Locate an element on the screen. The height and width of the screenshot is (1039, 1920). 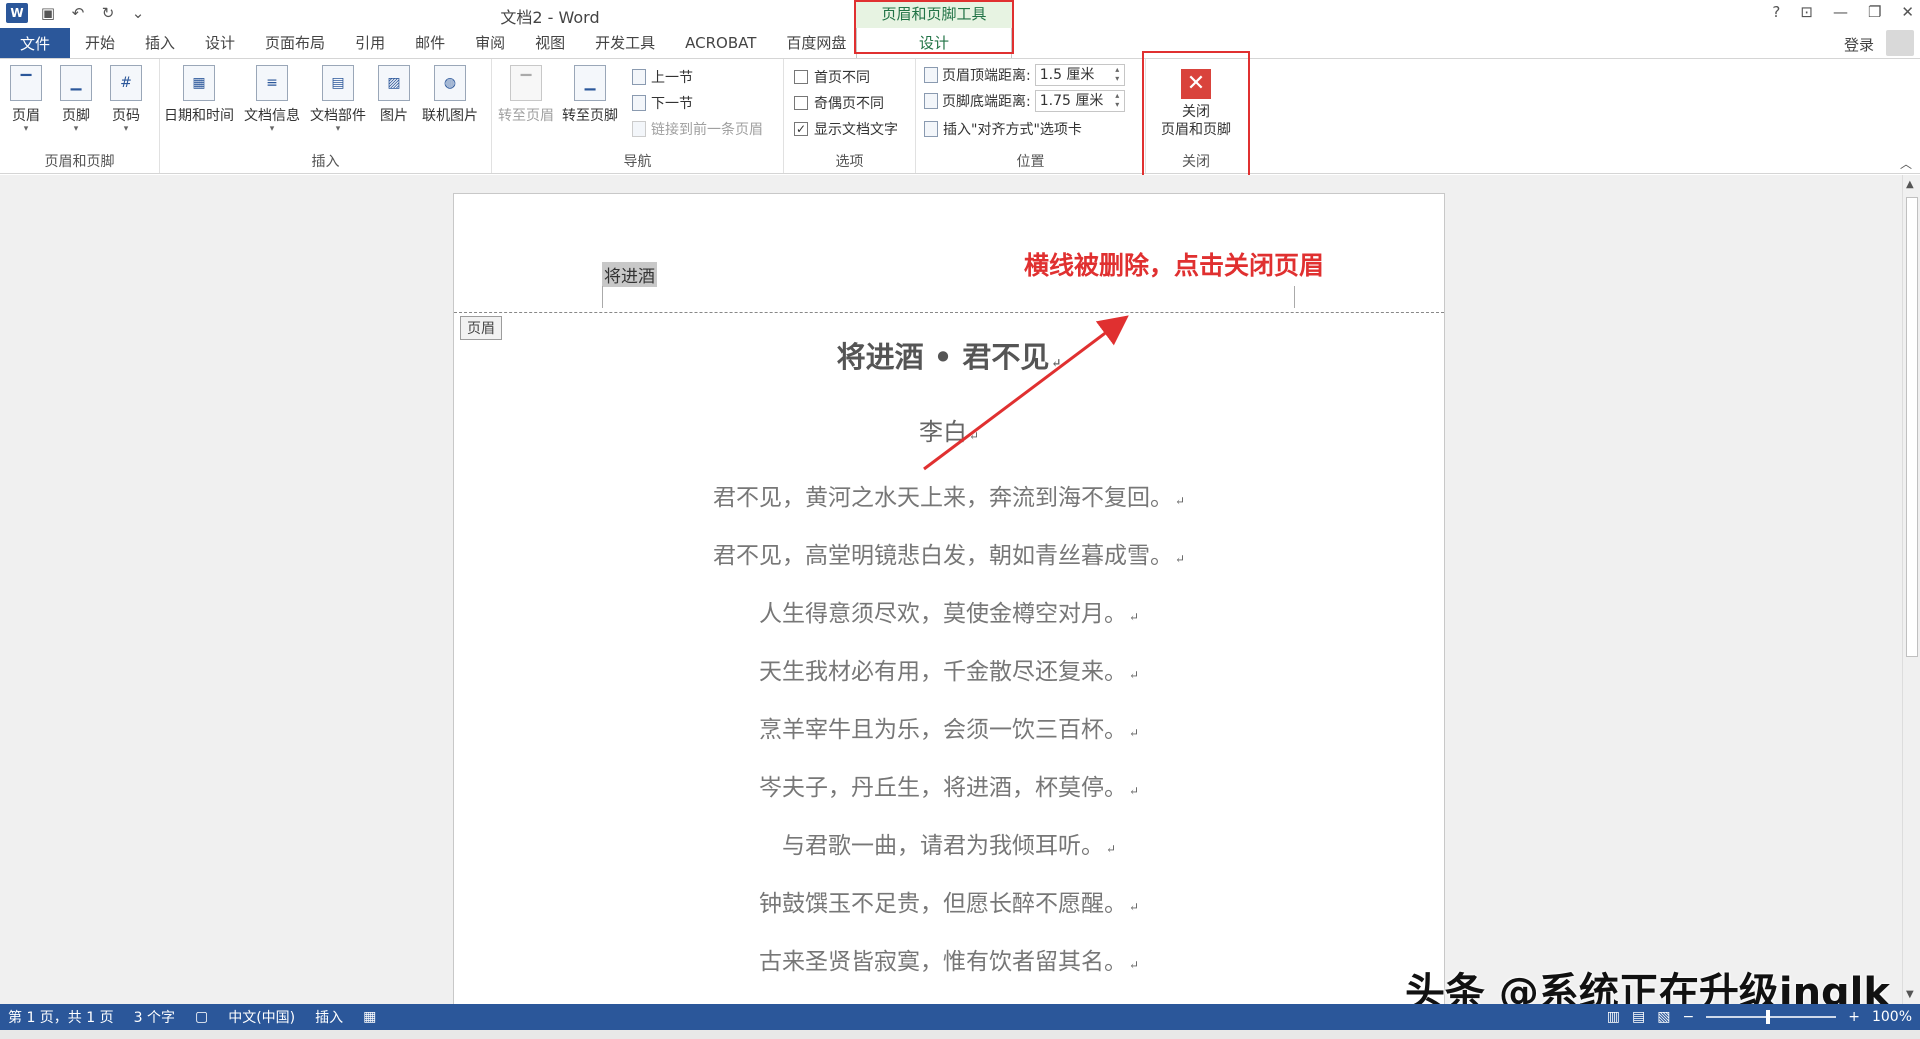
header-text: 将进酒 is located at coordinates (629, 274).